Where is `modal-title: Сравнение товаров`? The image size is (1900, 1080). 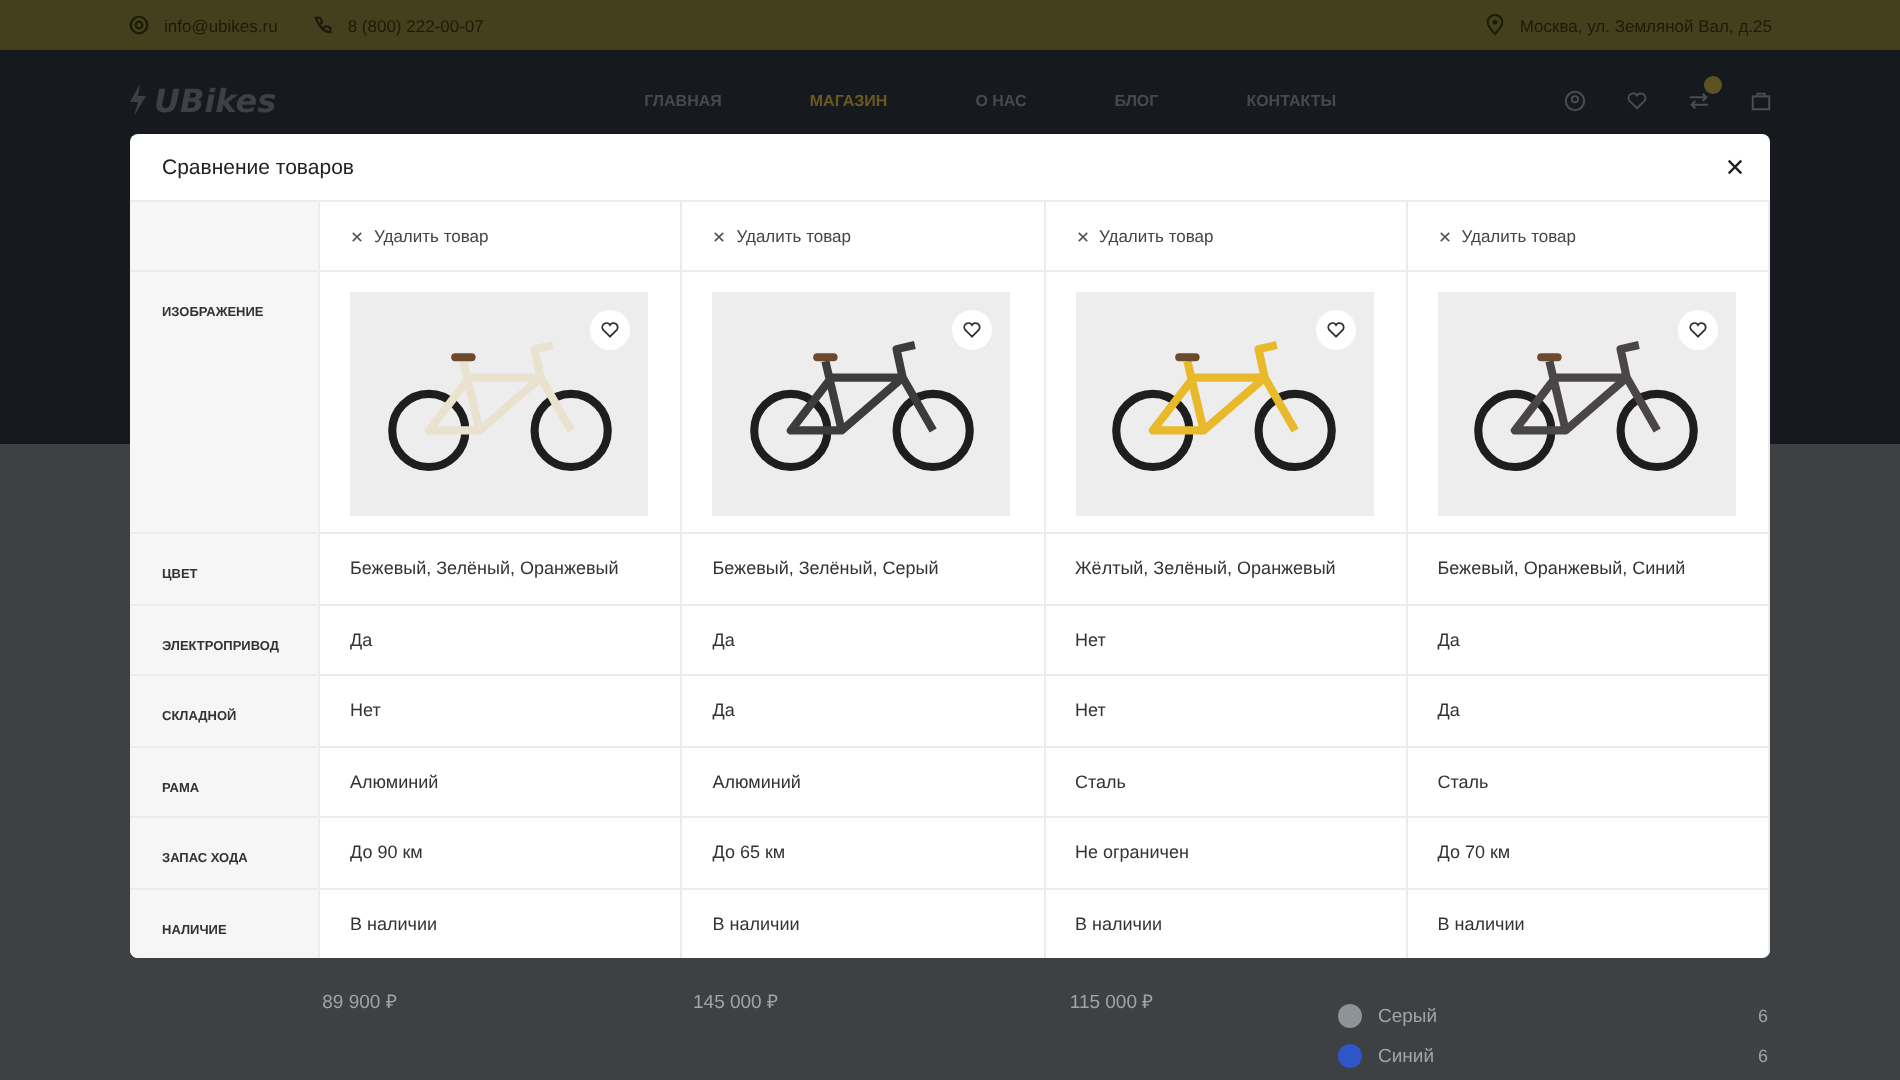
modal-title: Сравнение товаров is located at coordinates (258, 167).